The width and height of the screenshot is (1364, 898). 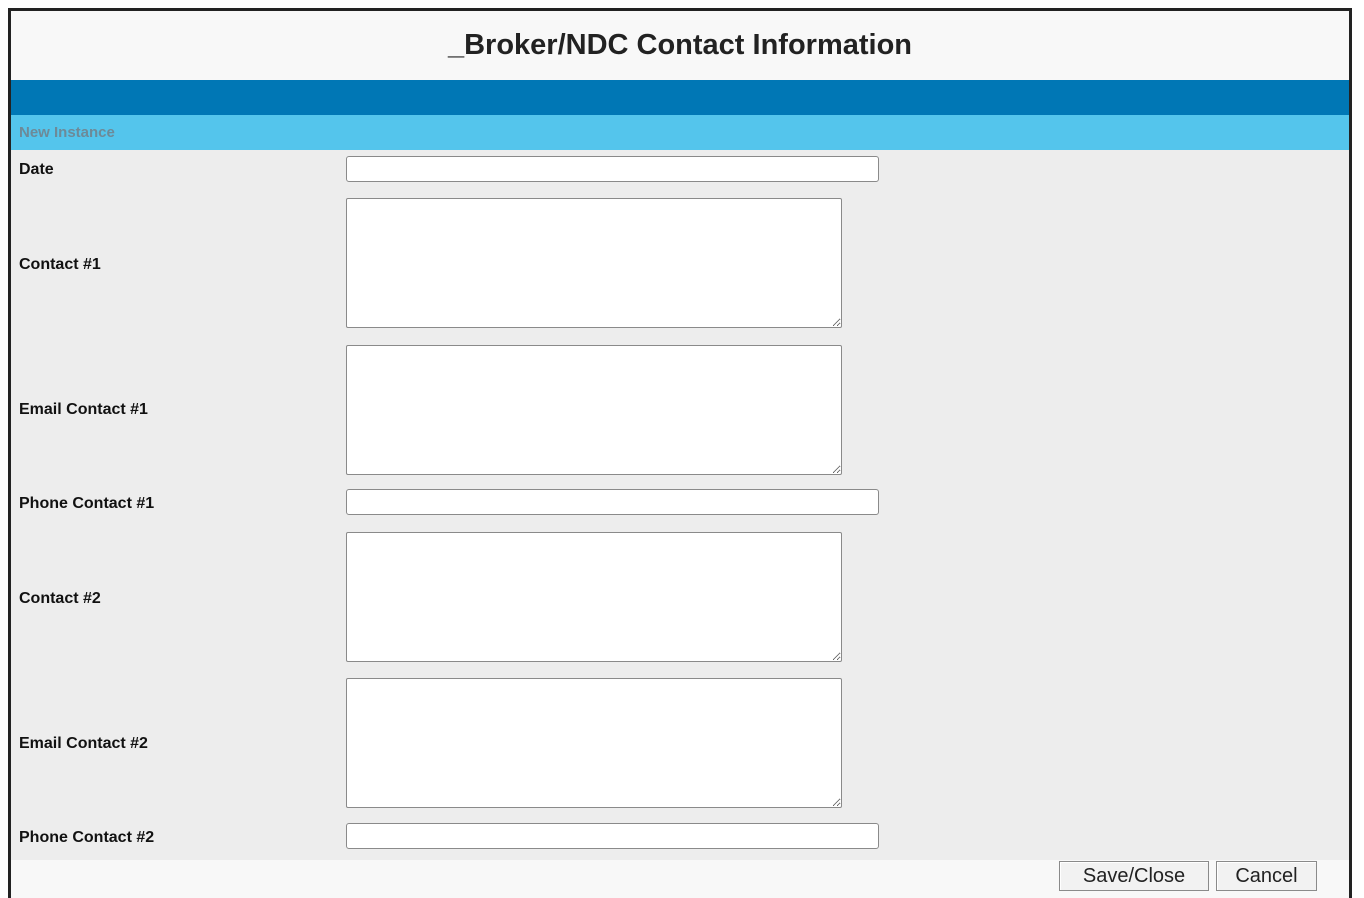 What do you see at coordinates (594, 410) in the screenshot?
I see `email-contact-1-textarea` at bounding box center [594, 410].